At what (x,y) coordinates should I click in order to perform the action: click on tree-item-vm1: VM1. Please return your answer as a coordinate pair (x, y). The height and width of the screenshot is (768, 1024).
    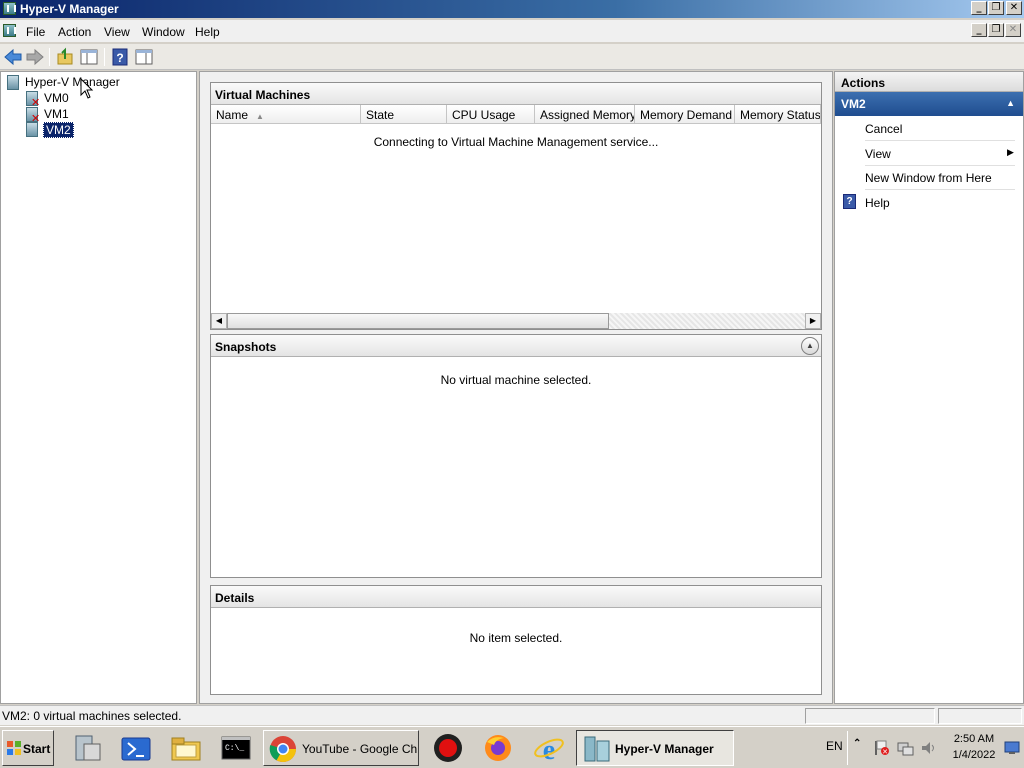
    Looking at the image, I should click on (56, 114).